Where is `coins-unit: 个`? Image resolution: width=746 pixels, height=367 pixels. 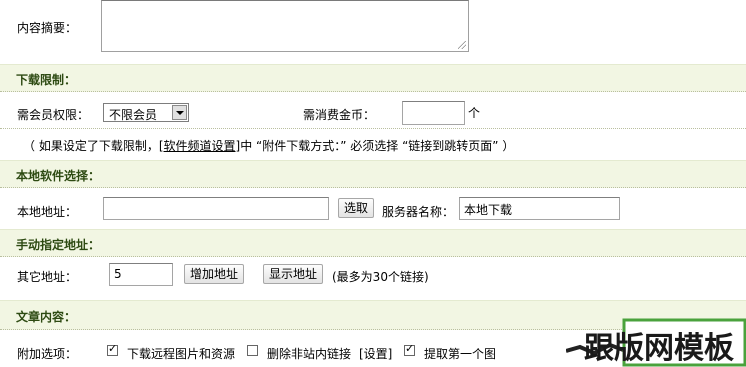 coins-unit: 个 is located at coordinates (474, 113).